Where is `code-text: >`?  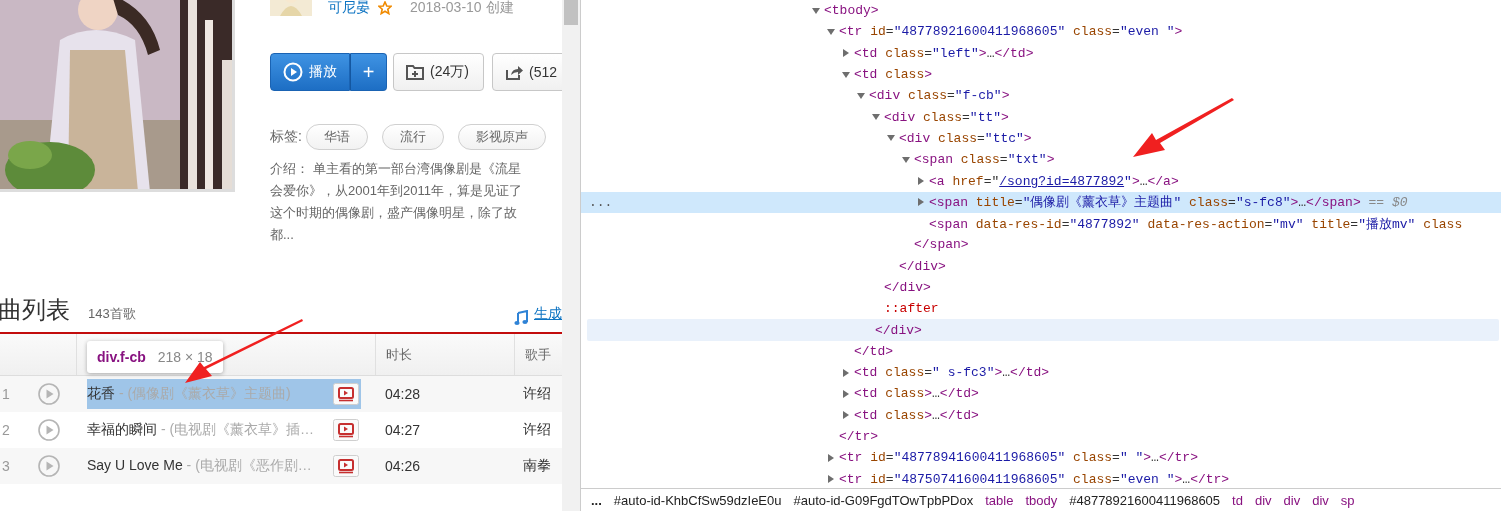
code-text: > is located at coordinates (1135, 181).